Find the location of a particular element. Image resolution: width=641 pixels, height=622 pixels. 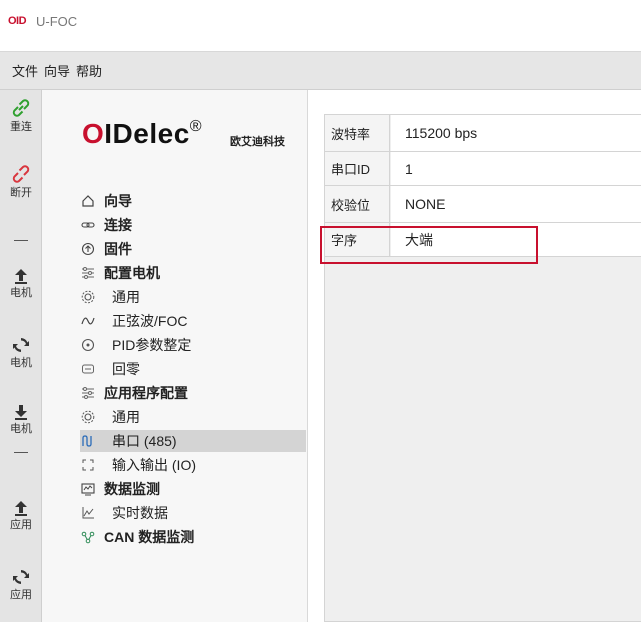

nav-can-monitor: CAN 数据监测 is located at coordinates (193, 537).